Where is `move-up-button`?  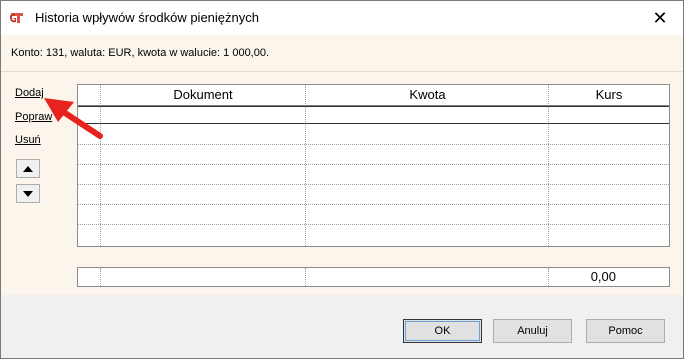
move-up-button is located at coordinates (28, 168).